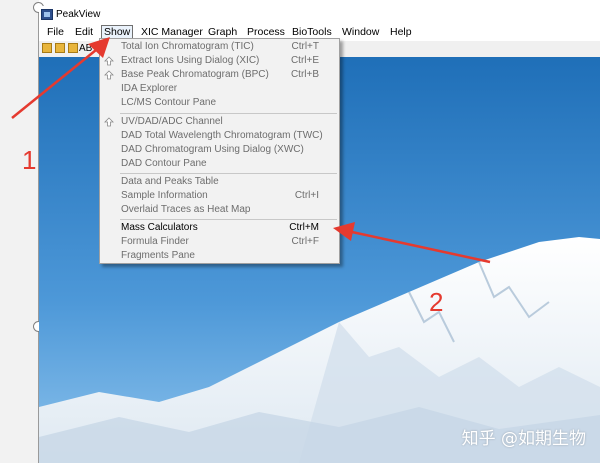  Describe the element at coordinates (412, 243) in the screenshot. I see `arrow-2-to-mass-calculators` at that location.